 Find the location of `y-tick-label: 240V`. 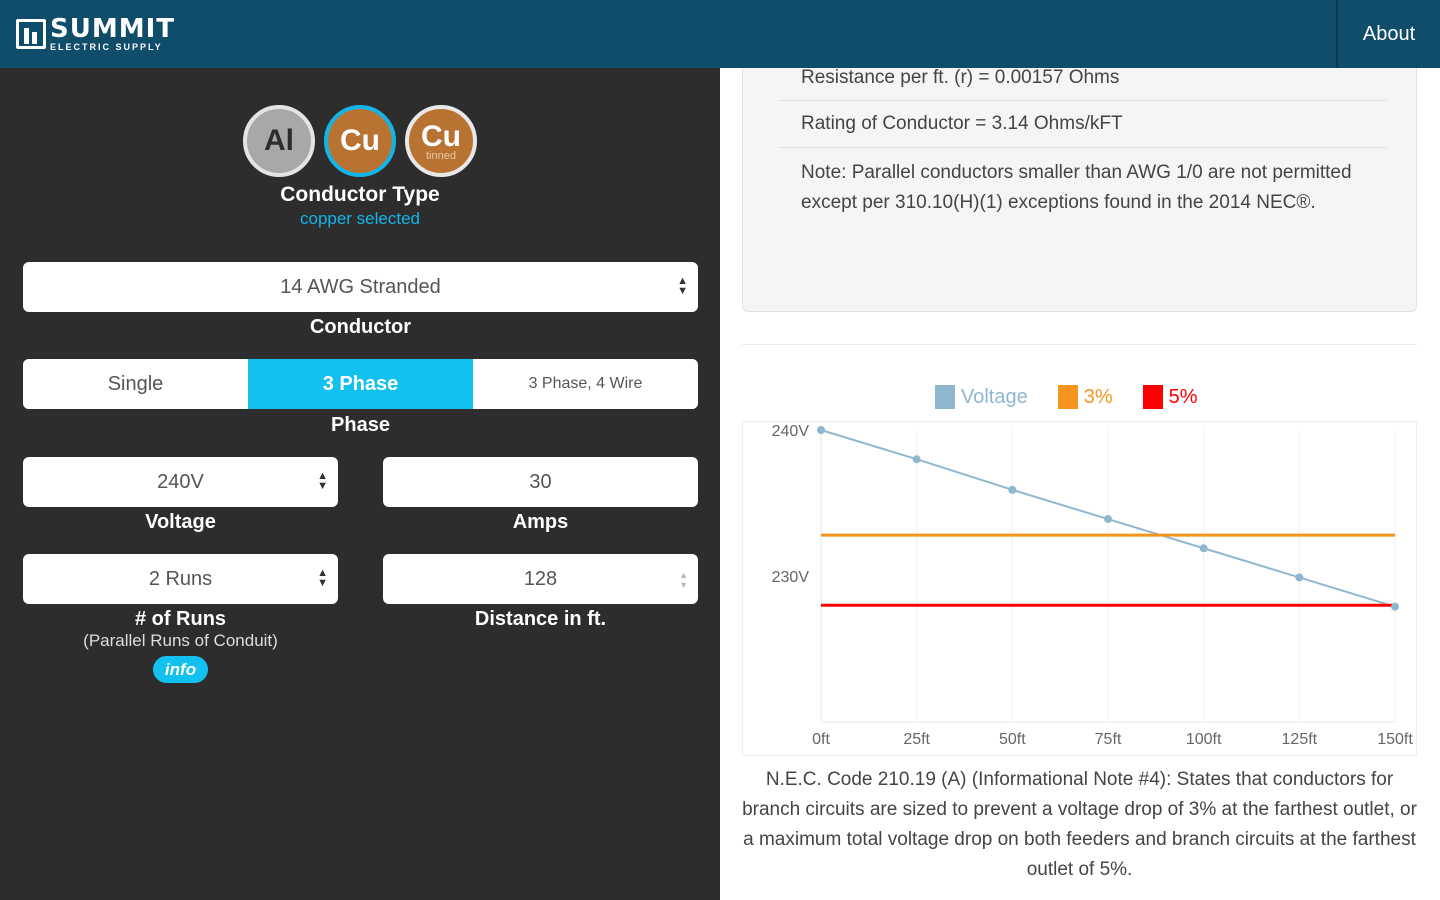

y-tick-label: 240V is located at coordinates (791, 431).